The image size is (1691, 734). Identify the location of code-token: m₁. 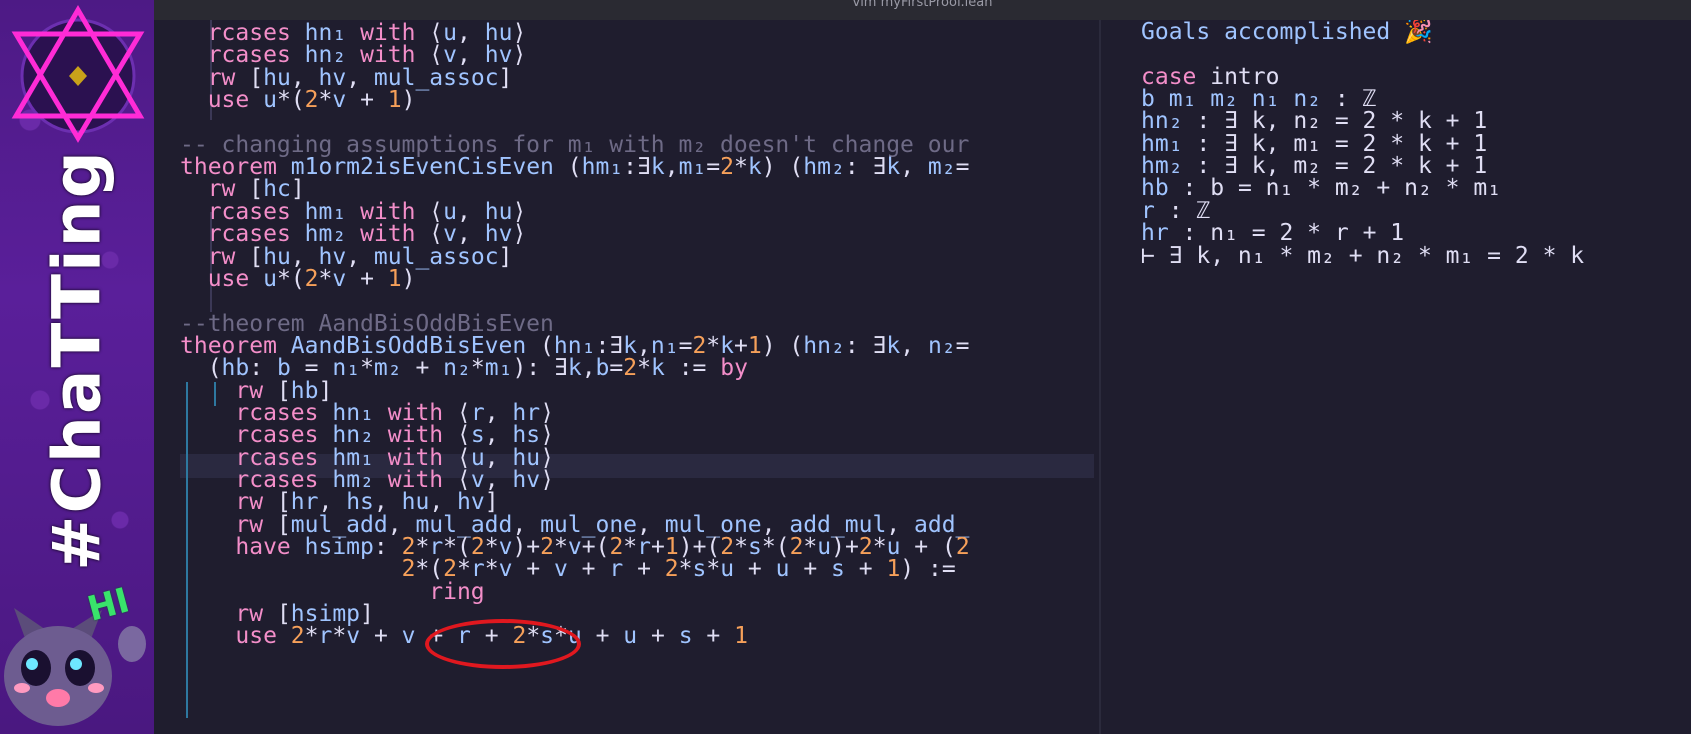
(692, 167).